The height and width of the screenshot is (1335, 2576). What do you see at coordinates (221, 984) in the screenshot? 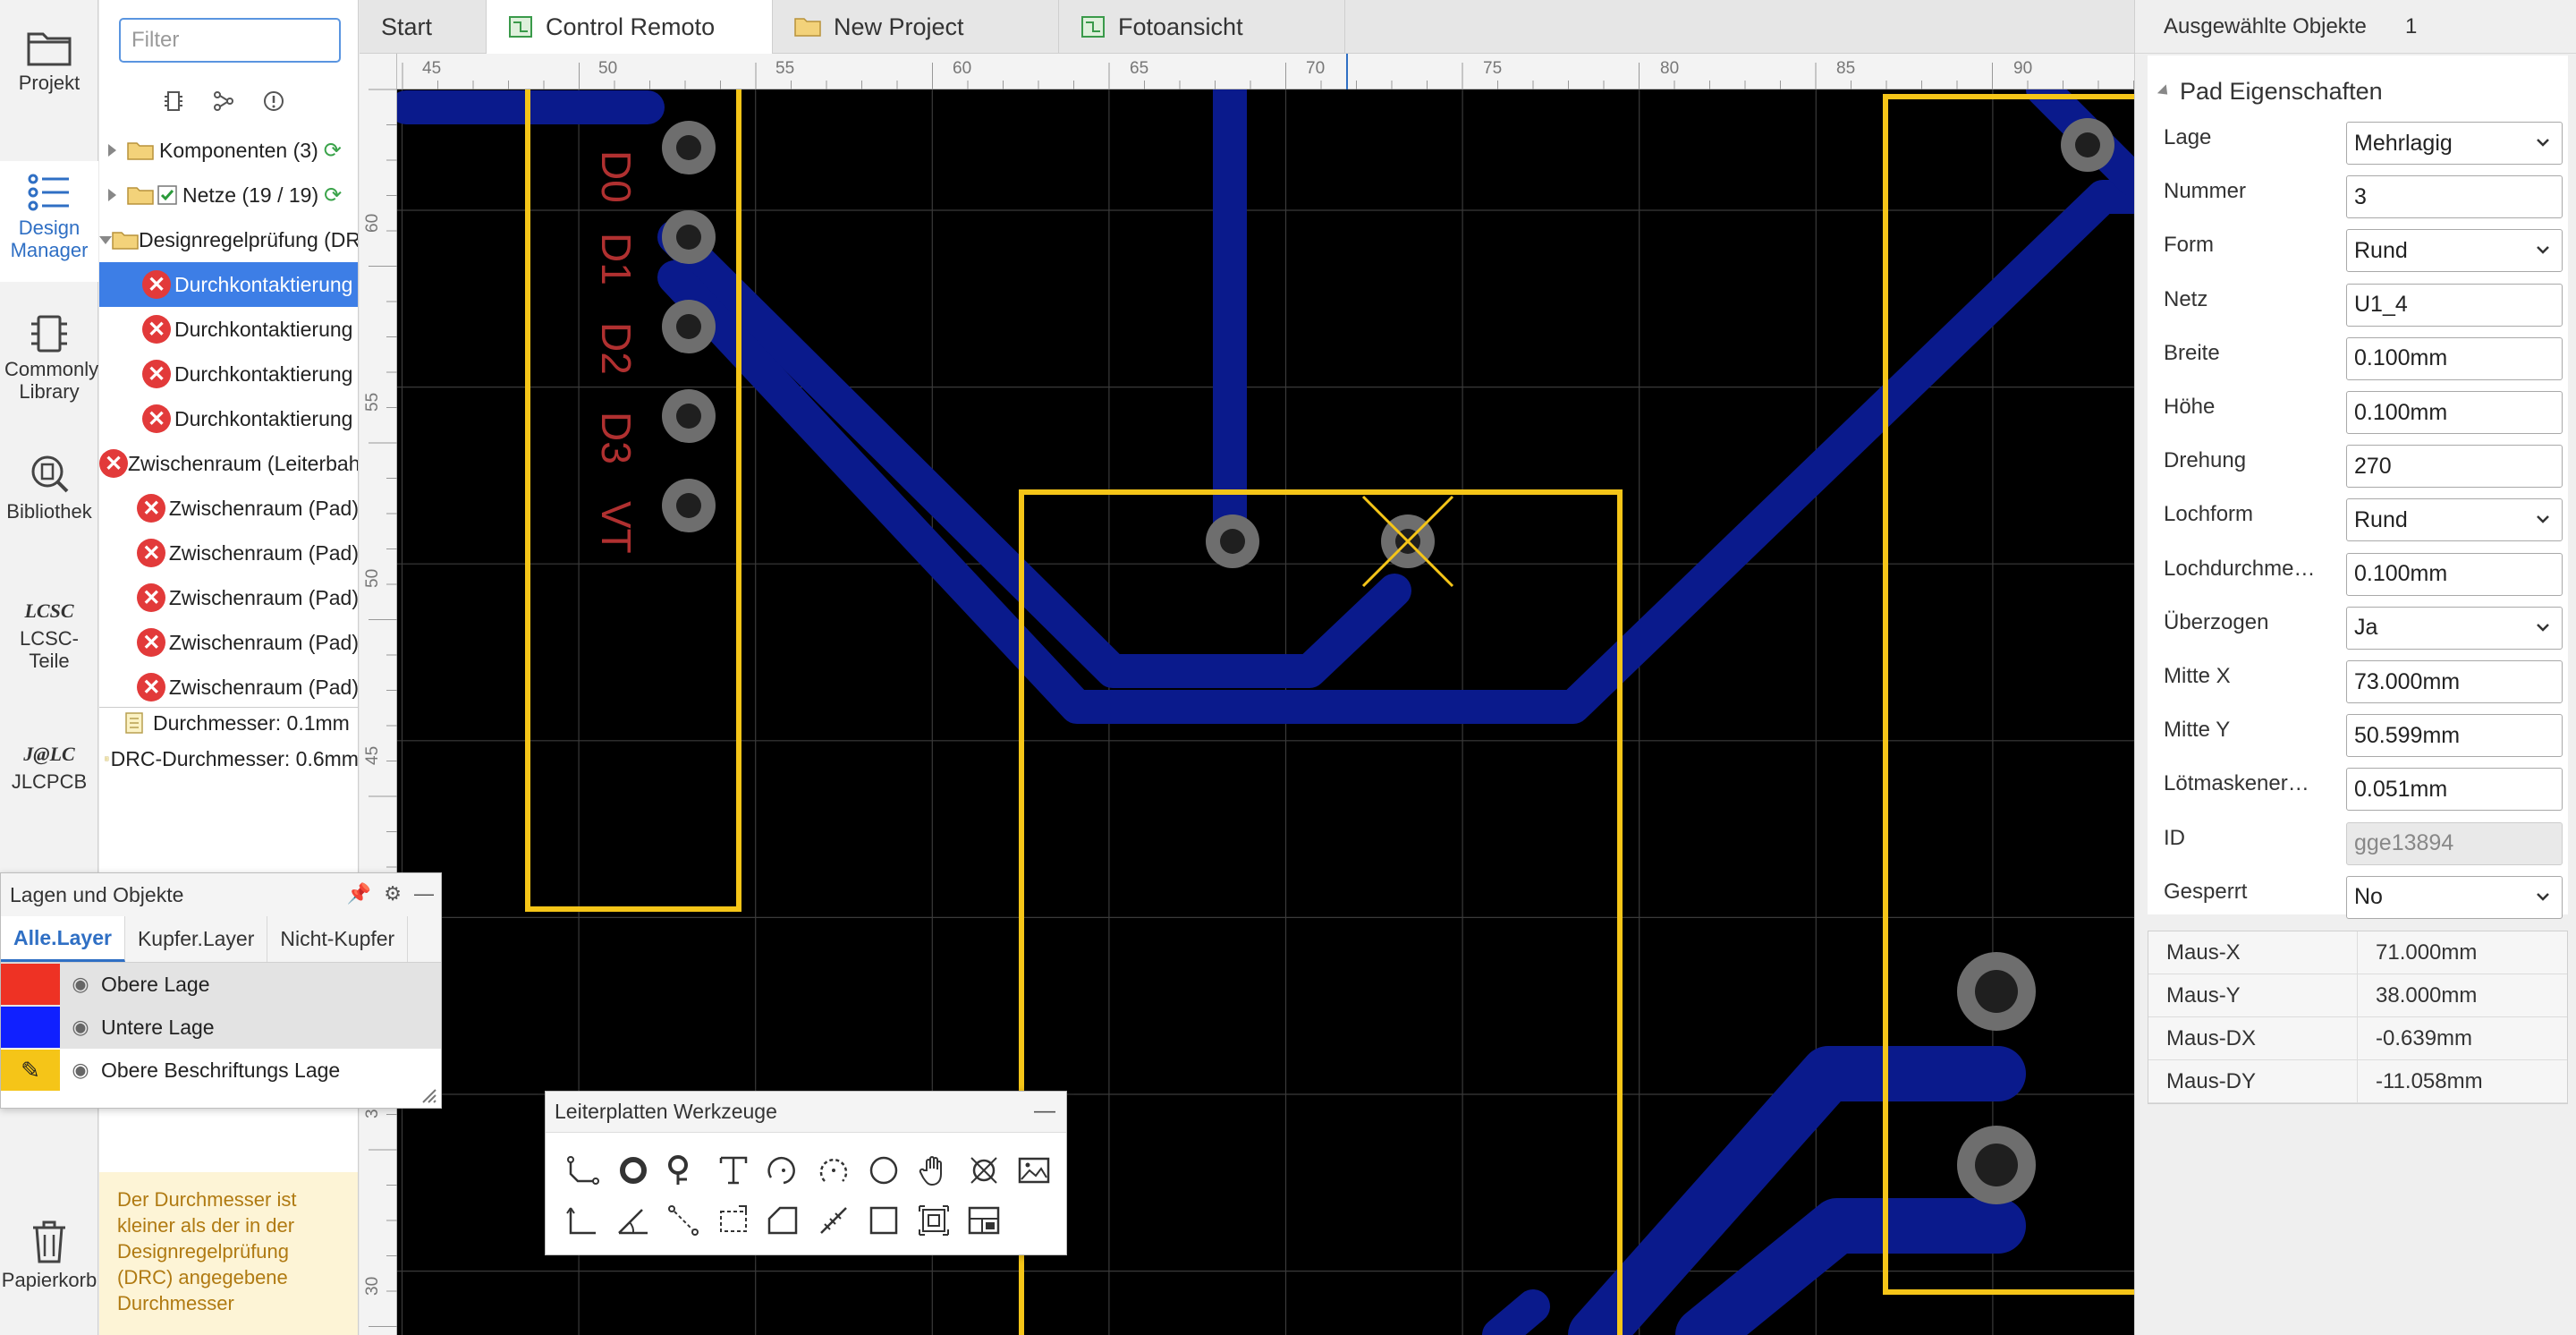
I see `layer-row-obere-lage: ◉ Obere Lage` at bounding box center [221, 984].